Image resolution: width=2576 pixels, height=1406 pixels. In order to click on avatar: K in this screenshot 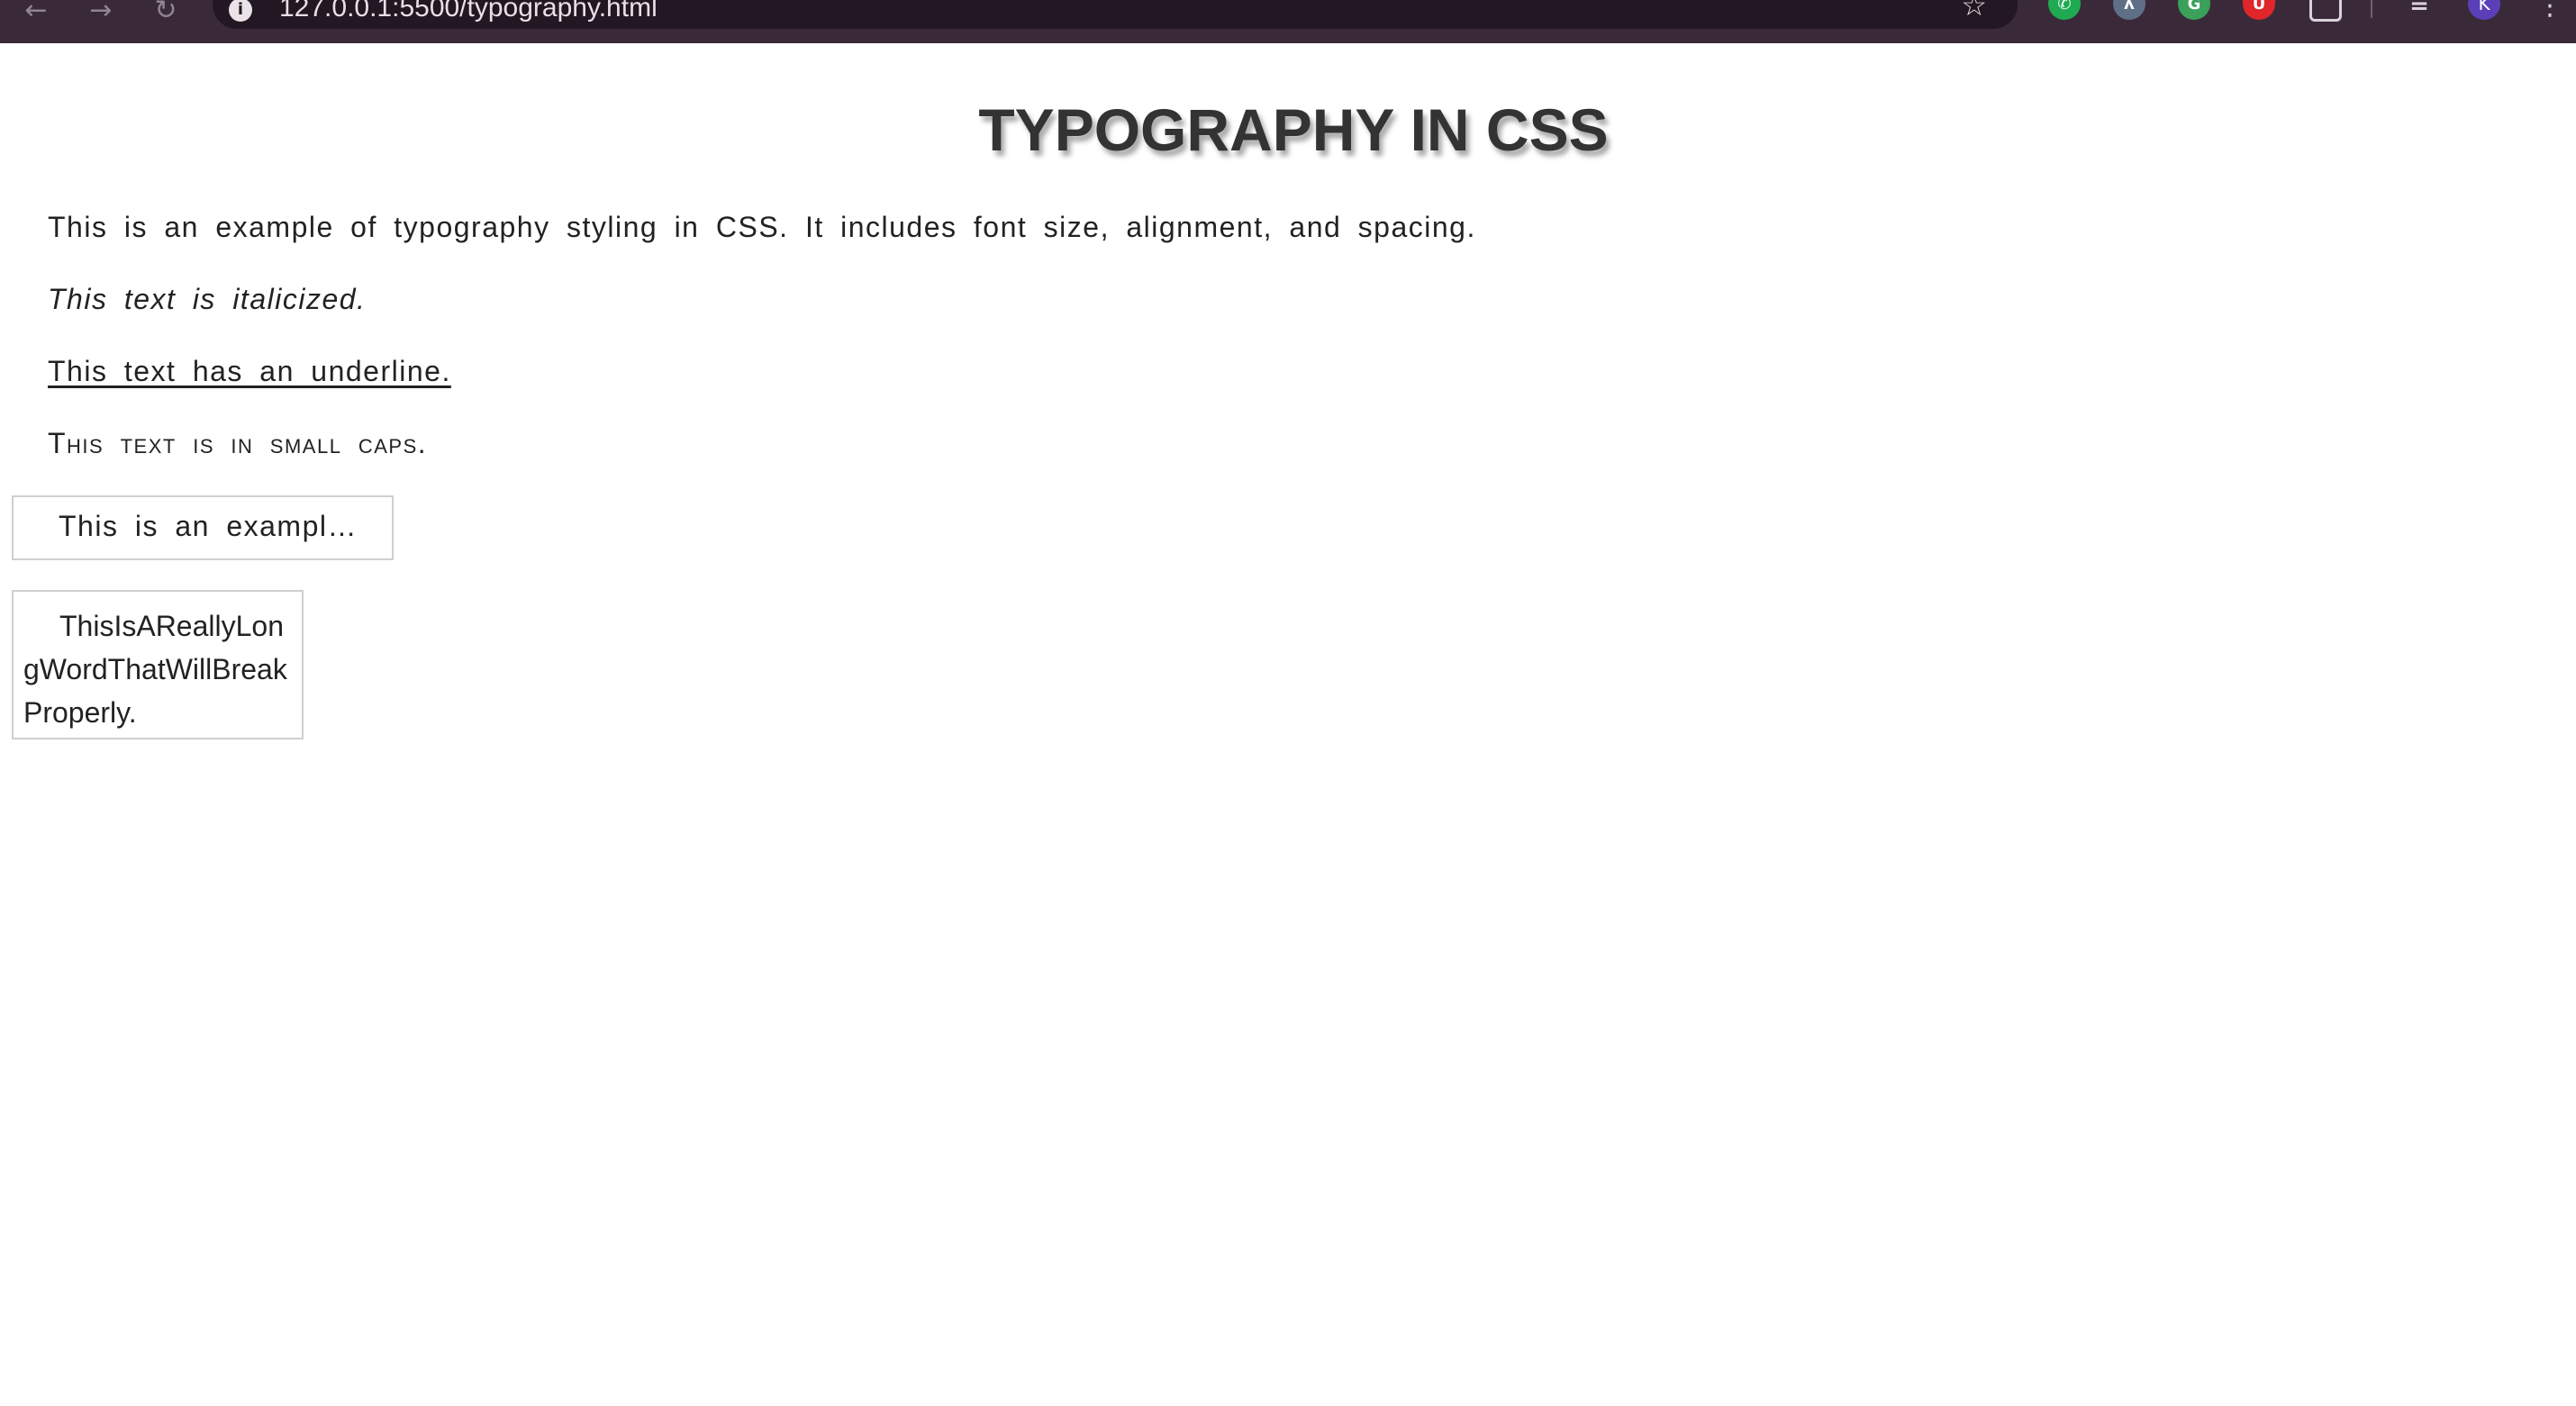, I will do `click(2484, 10)`.